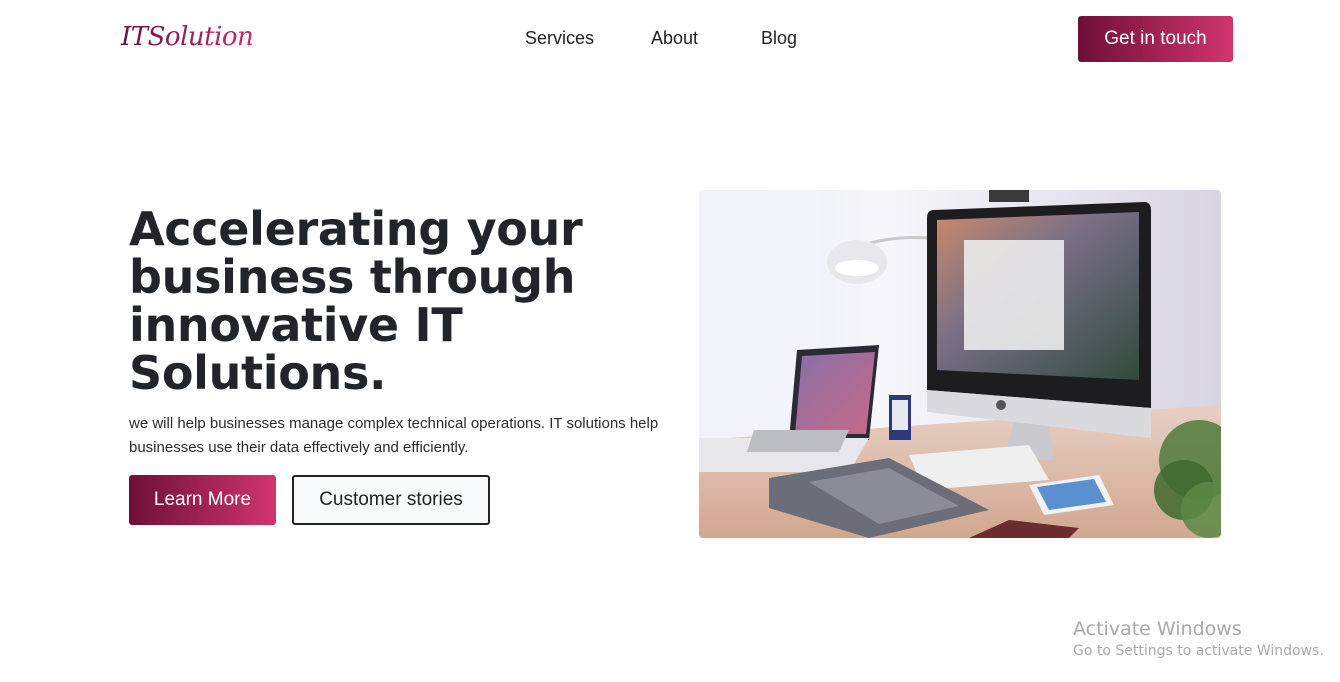 This screenshot has width=1340, height=682. Describe the element at coordinates (1198, 651) in the screenshot. I see `activate-windows-subtitle: Go to Settings to activate Windows.` at that location.